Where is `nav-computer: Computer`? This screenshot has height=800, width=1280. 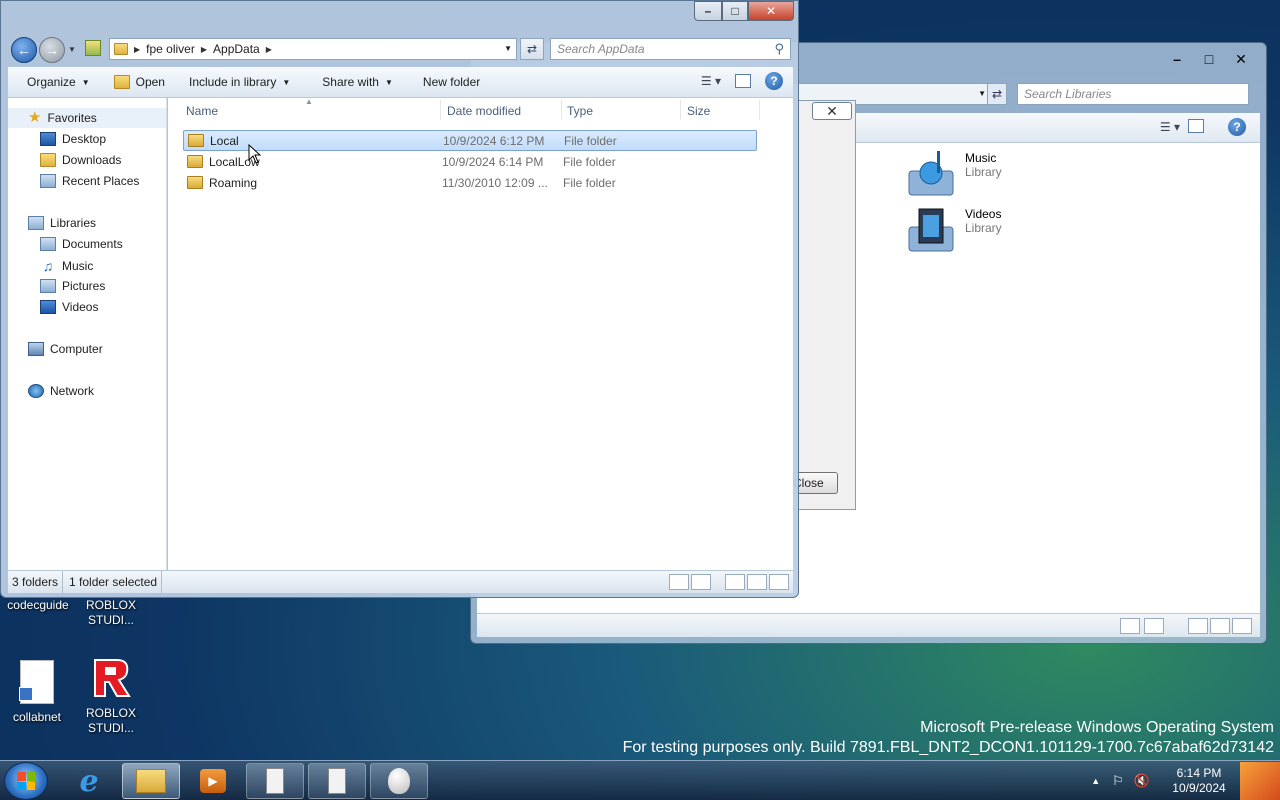
nav-computer: Computer is located at coordinates (55, 349).